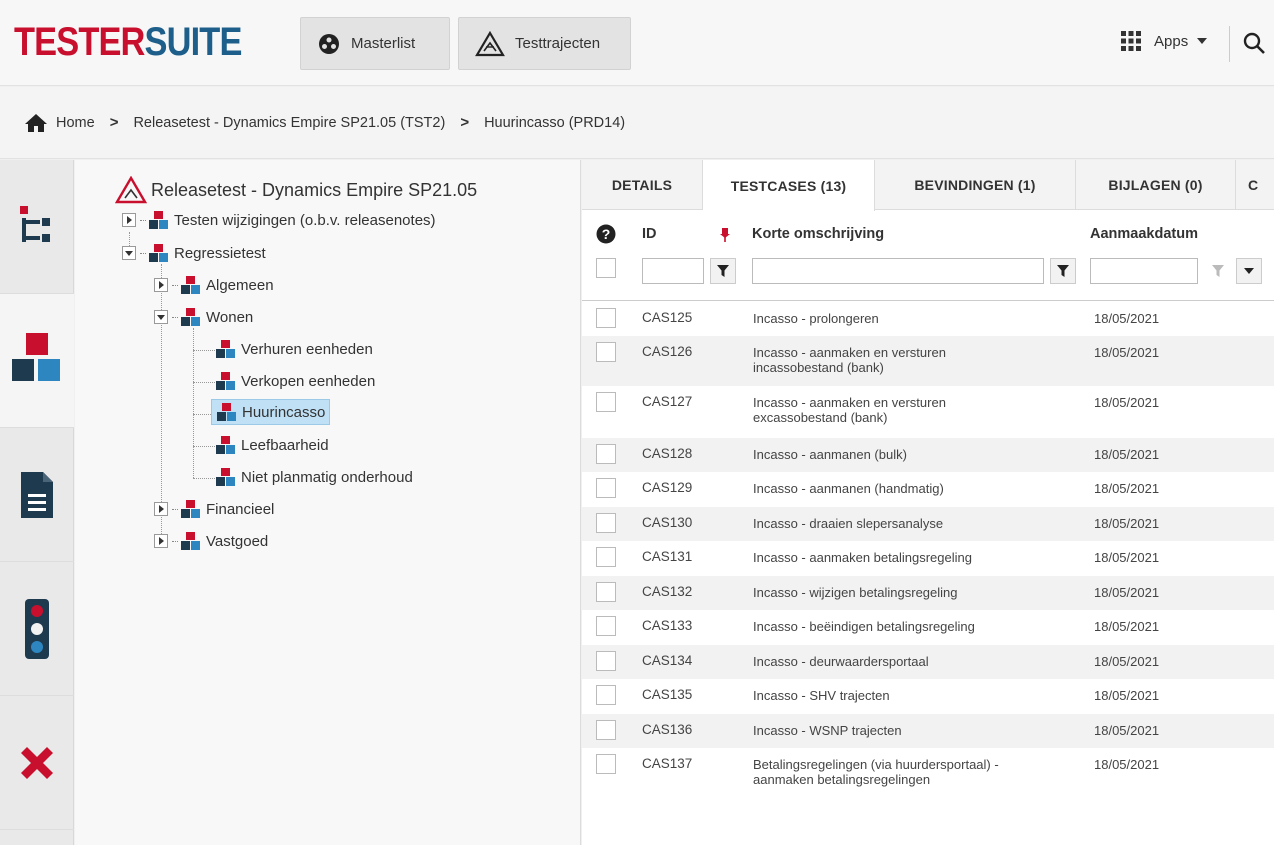 The width and height of the screenshot is (1274, 845). I want to click on testcase-id: CAS132, so click(667, 591).